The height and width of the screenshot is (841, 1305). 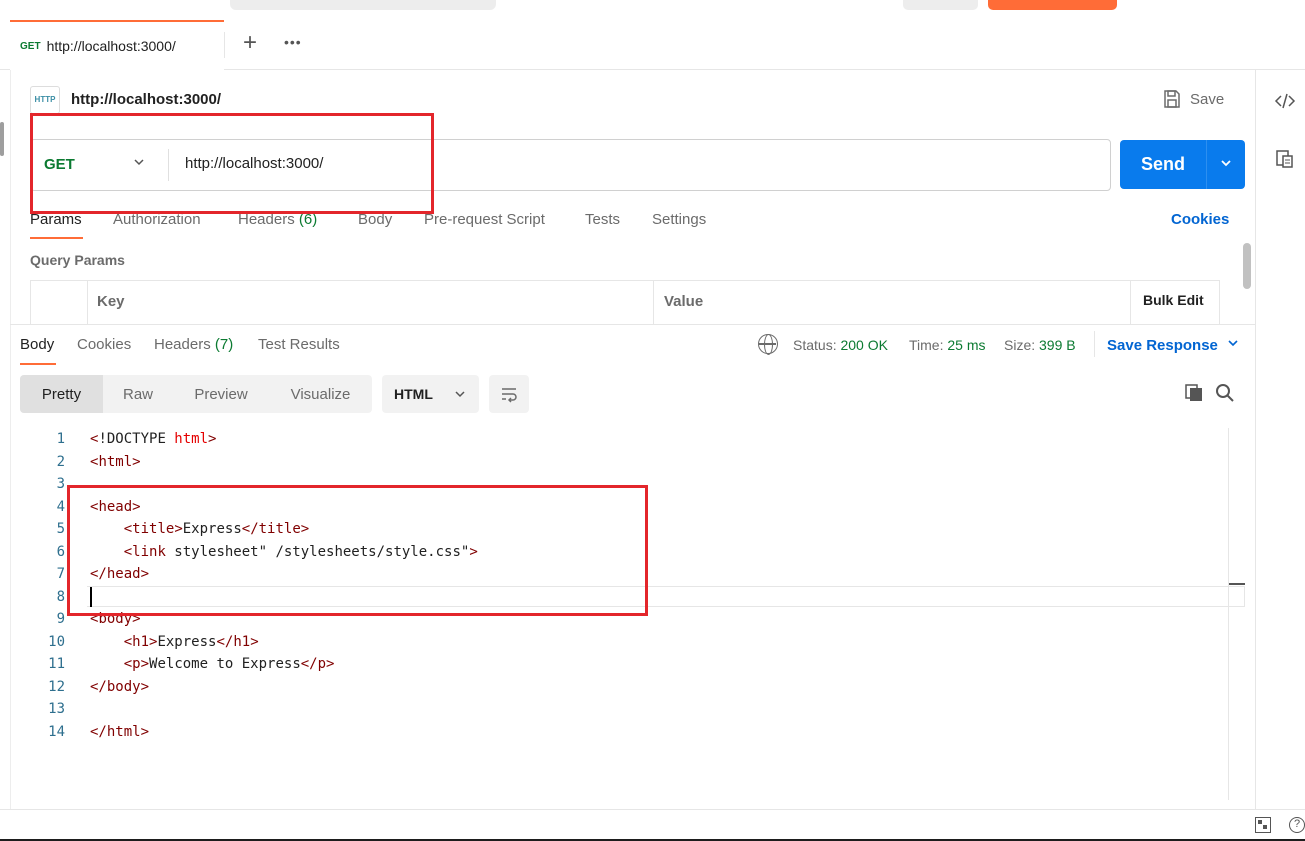 What do you see at coordinates (84, 687) in the screenshot?
I see `code-line: 12 </body>` at bounding box center [84, 687].